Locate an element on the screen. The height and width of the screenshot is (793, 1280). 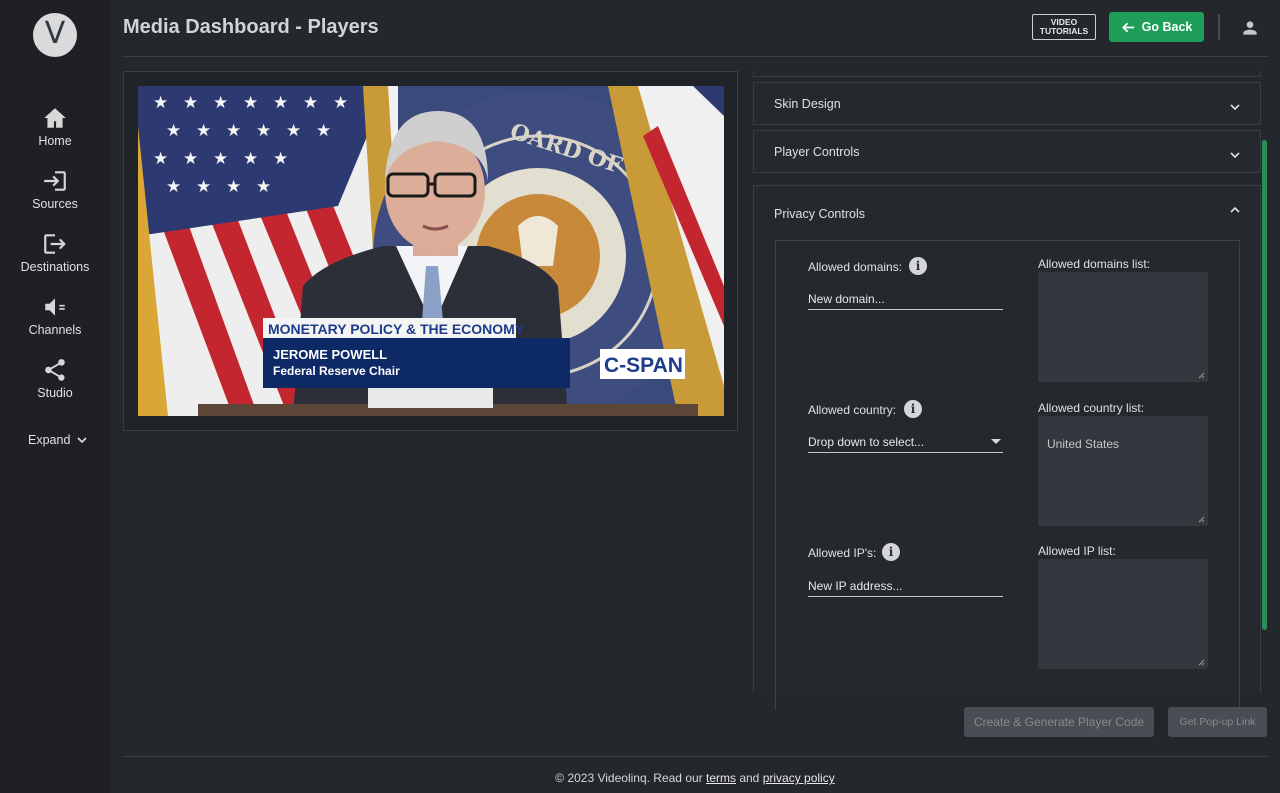
footer-and: and is located at coordinates (749, 778).